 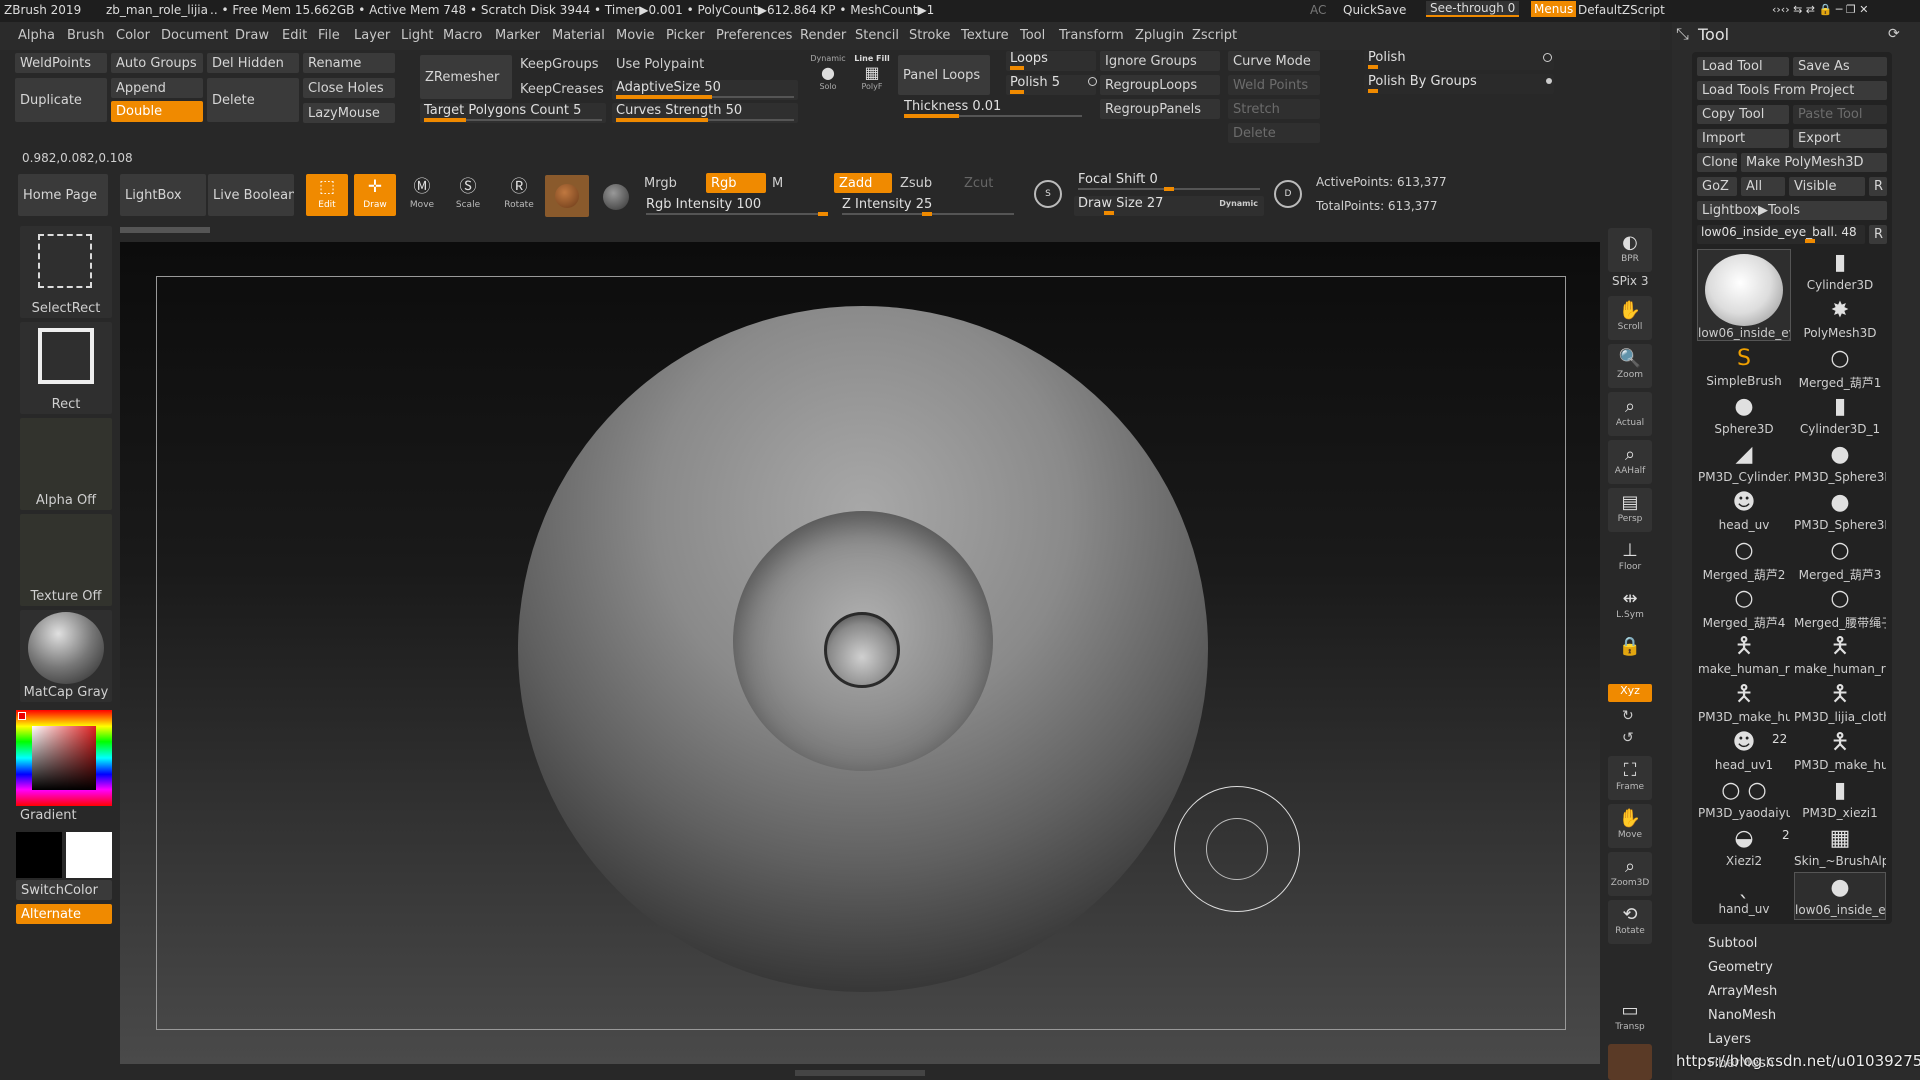 What do you see at coordinates (1630, 414) in the screenshot?
I see `actual-button: ⌕ Actual` at bounding box center [1630, 414].